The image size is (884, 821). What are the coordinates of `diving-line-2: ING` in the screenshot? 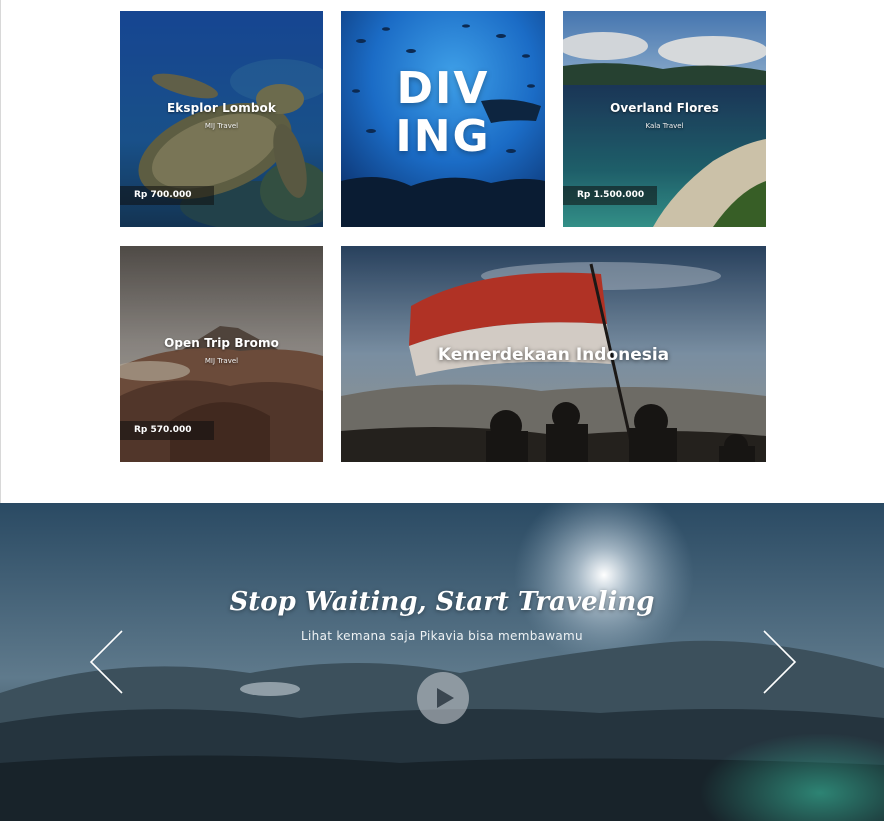 It's located at (443, 136).